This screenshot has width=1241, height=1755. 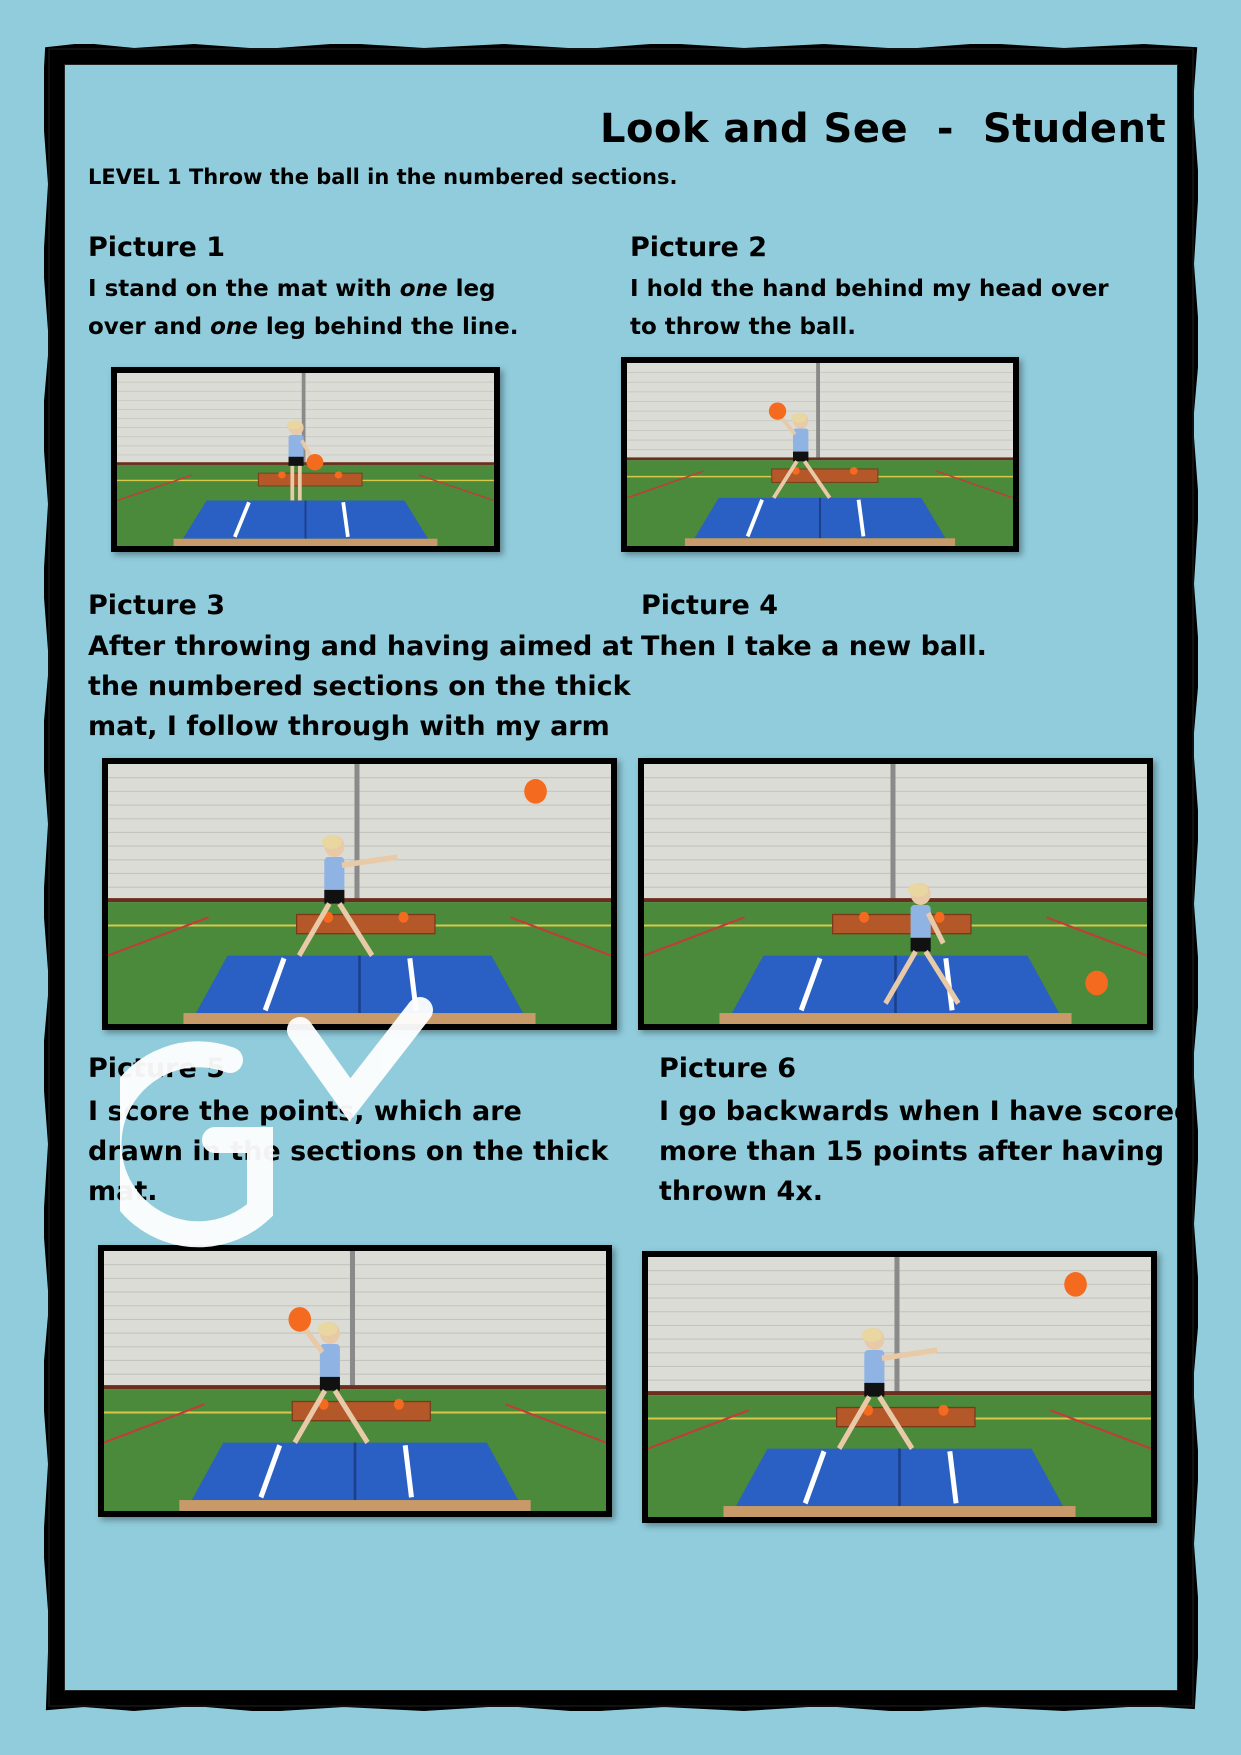 I want to click on picture-3-line-2: the numbered sections on the thick, so click(x=359, y=686).